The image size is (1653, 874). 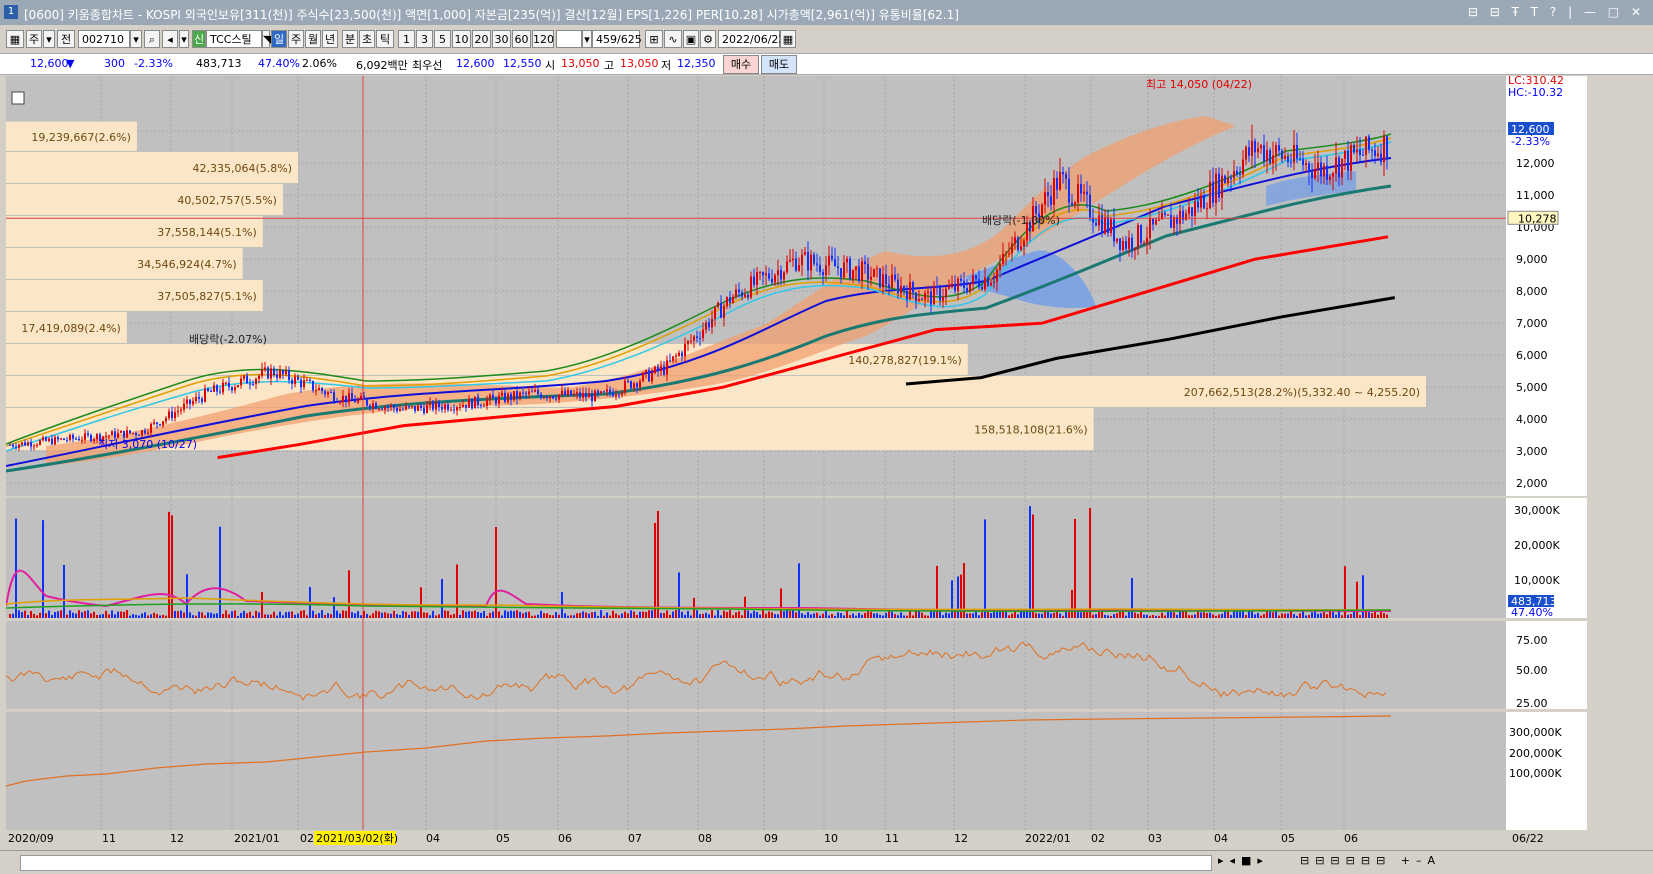 What do you see at coordinates (654, 39) in the screenshot?
I see `draw-tool-icon: ⊞` at bounding box center [654, 39].